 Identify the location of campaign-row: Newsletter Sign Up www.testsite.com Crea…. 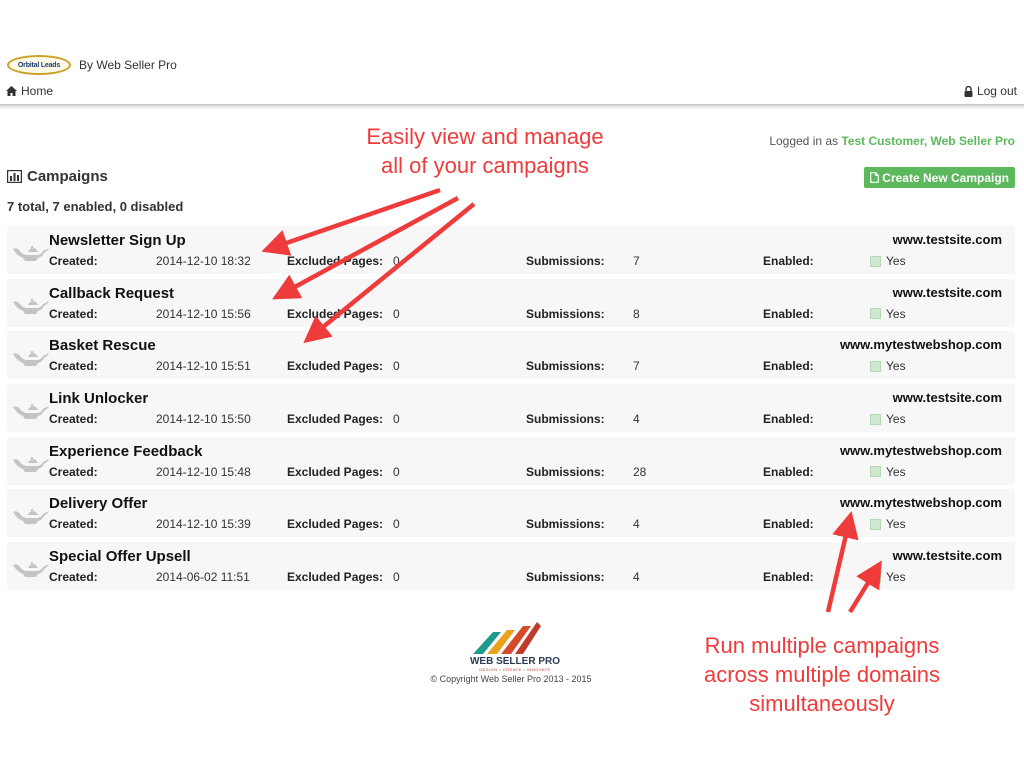
(511, 250).